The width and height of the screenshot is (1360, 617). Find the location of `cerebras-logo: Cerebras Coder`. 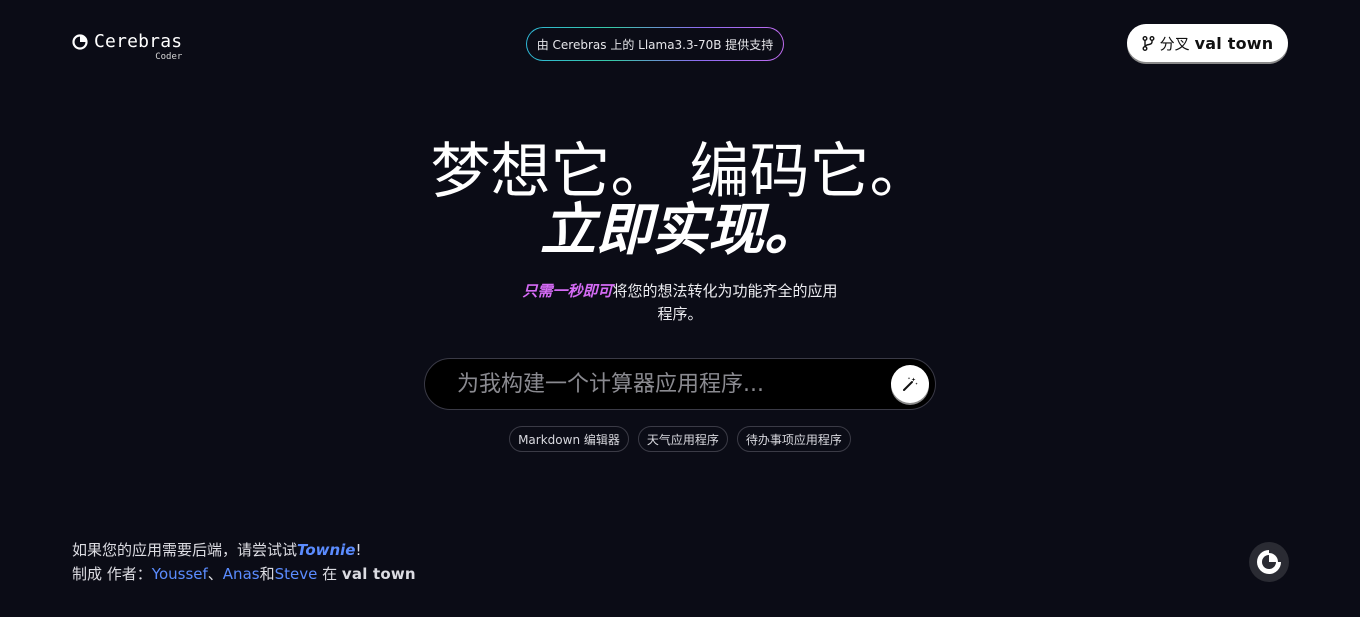

cerebras-logo: Cerebras Coder is located at coordinates (127, 47).